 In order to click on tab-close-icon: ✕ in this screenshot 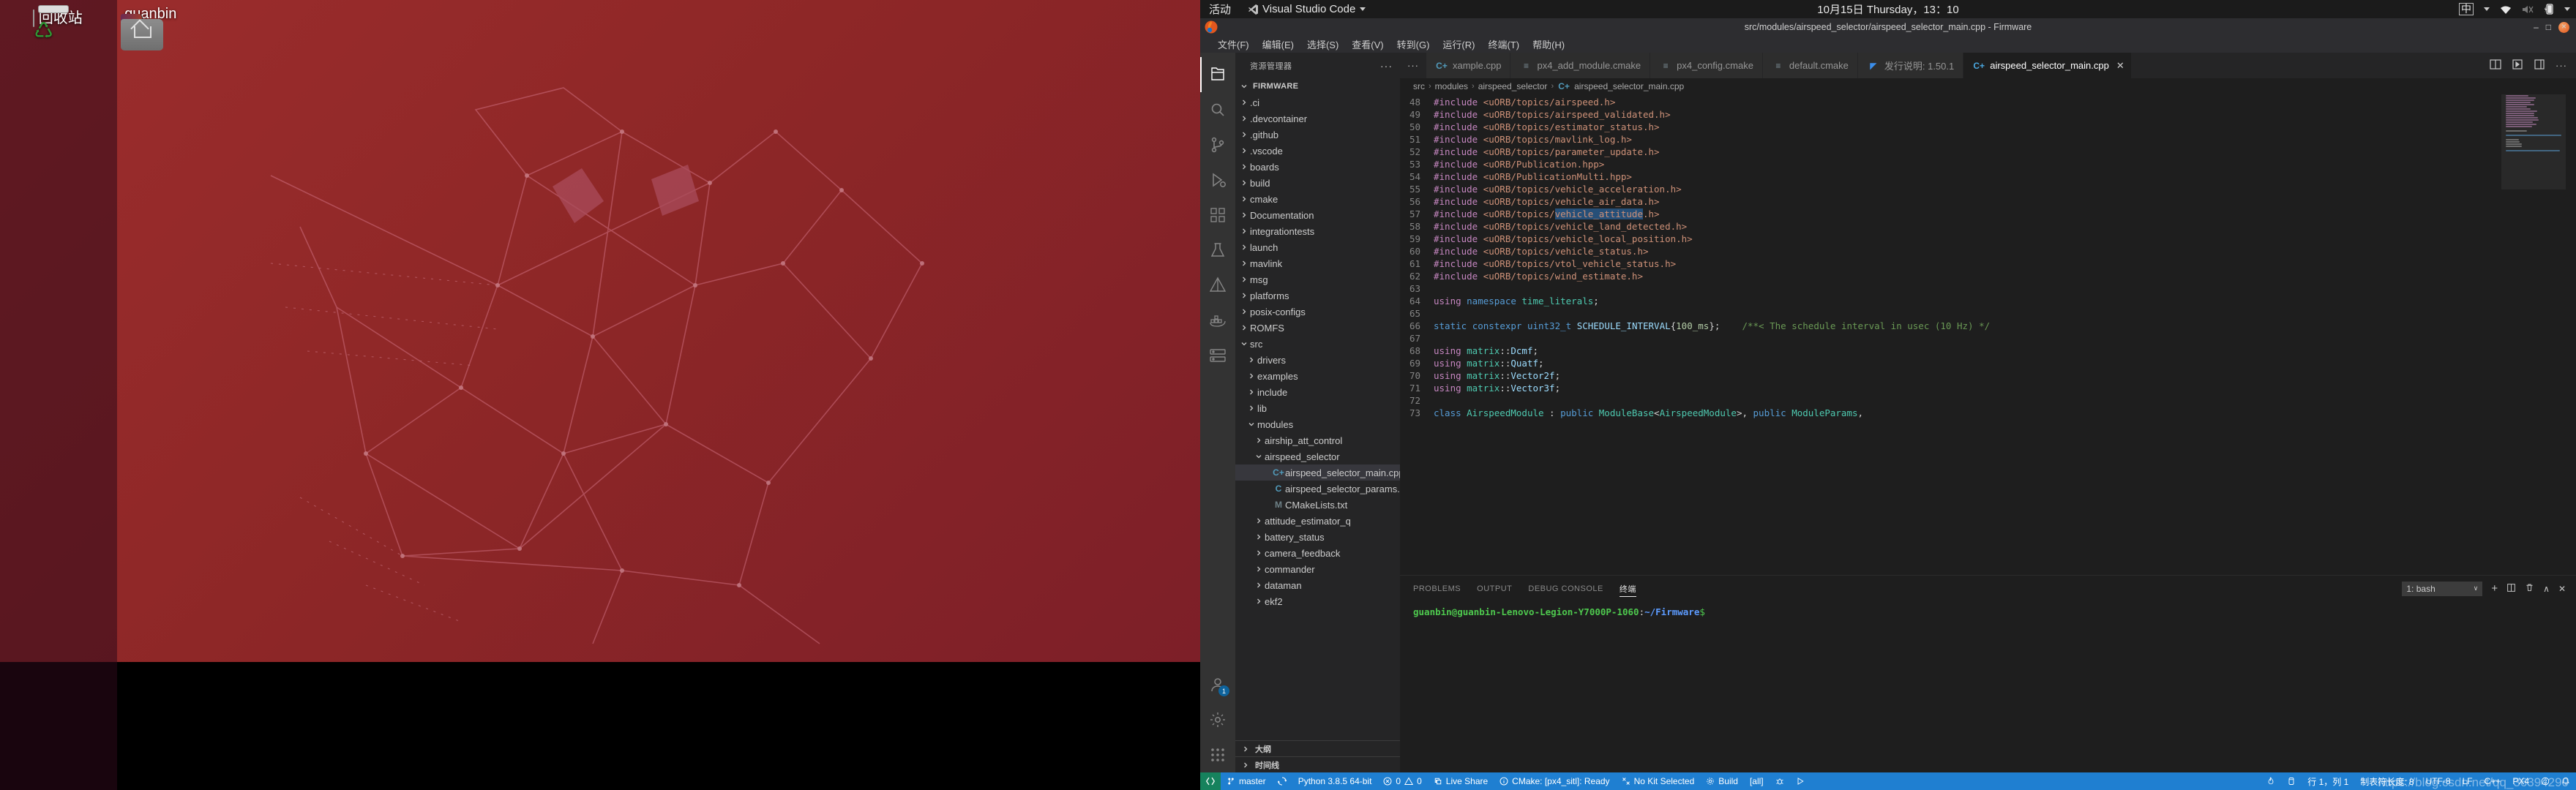, I will do `click(2120, 66)`.